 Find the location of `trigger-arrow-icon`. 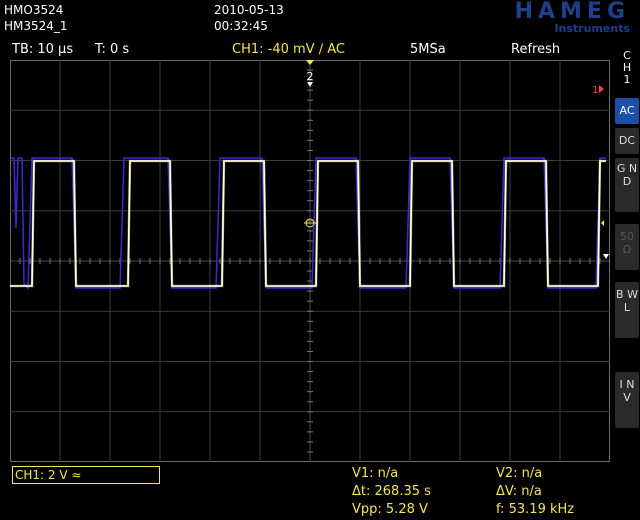

trigger-arrow-icon is located at coordinates (310, 84).